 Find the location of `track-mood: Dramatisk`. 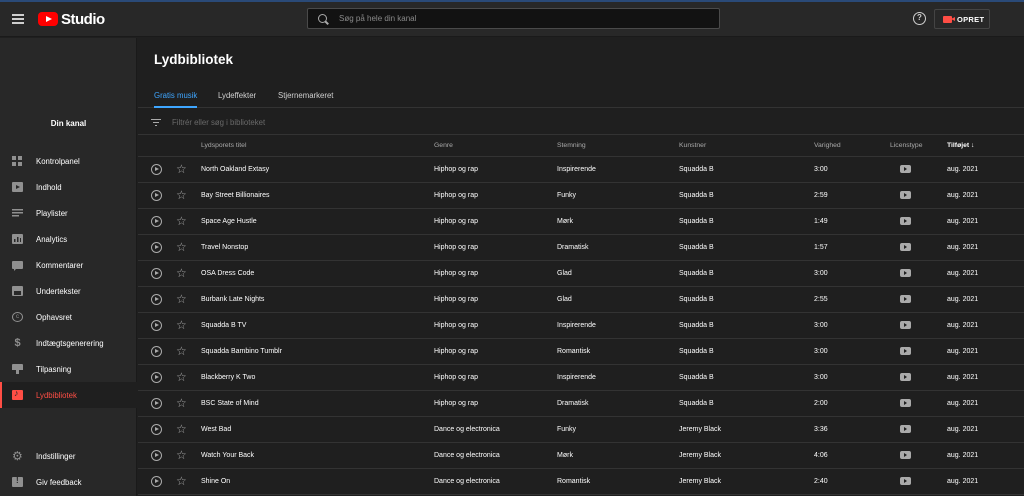

track-mood: Dramatisk is located at coordinates (573, 247).